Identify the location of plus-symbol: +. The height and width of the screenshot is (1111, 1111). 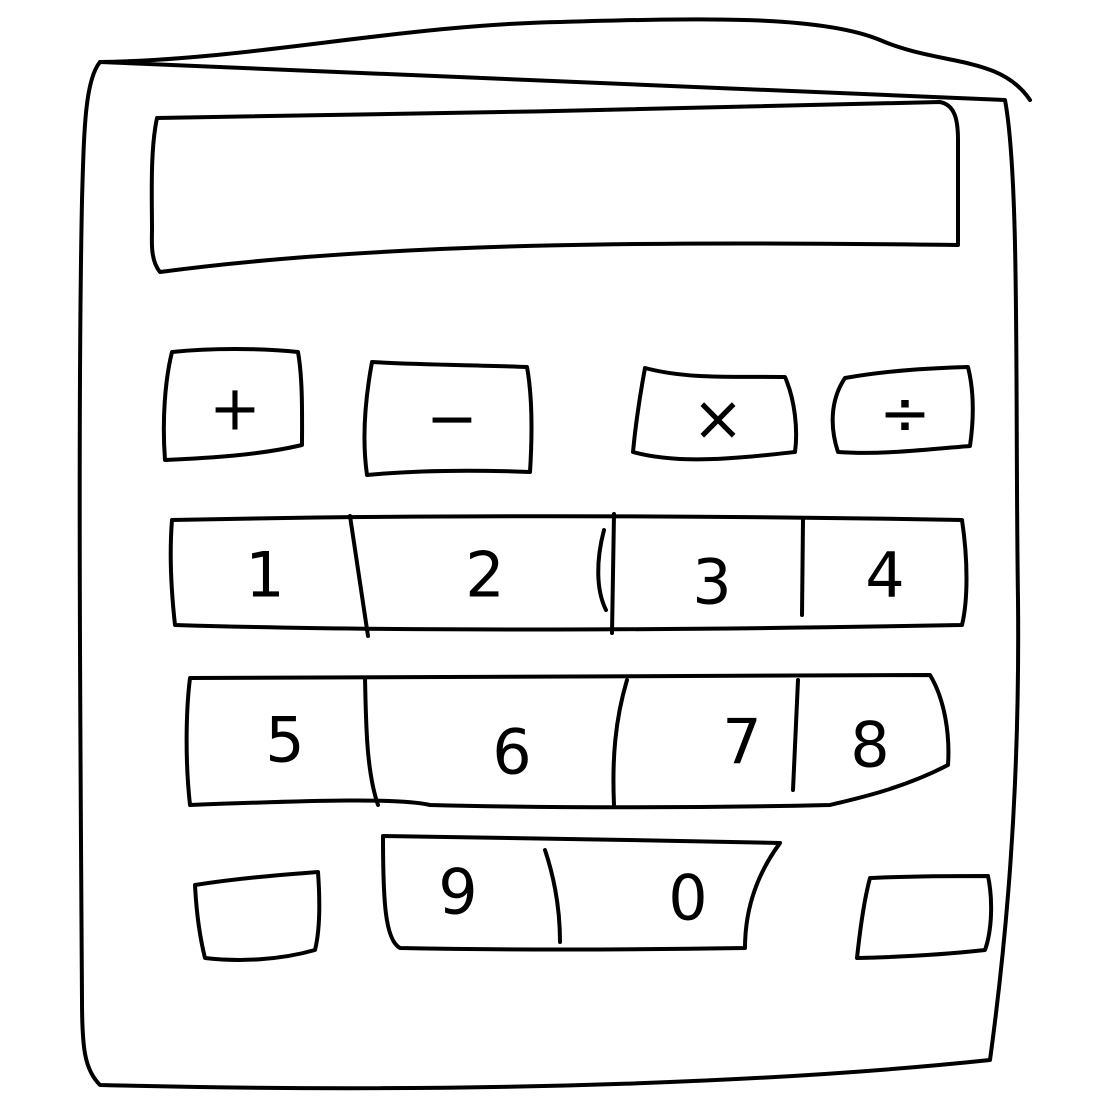
(235, 408).